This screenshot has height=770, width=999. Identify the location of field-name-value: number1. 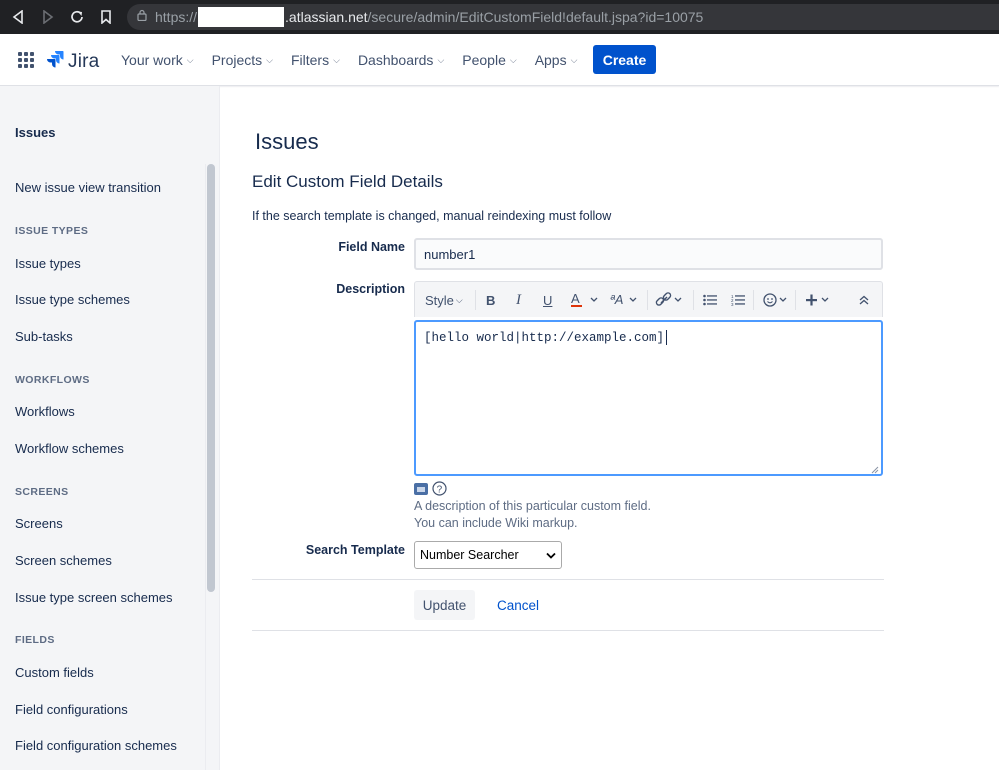
(450, 254).